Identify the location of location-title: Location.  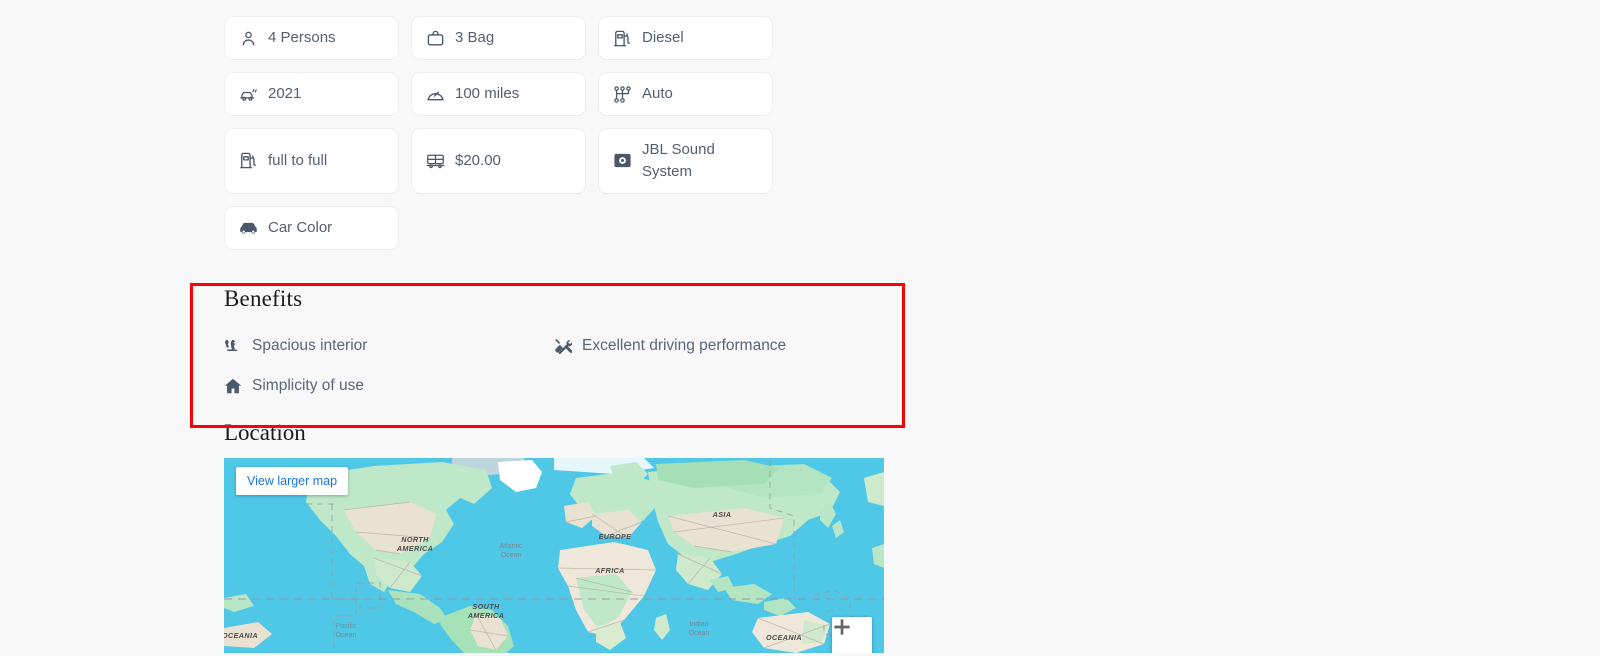
(265, 432).